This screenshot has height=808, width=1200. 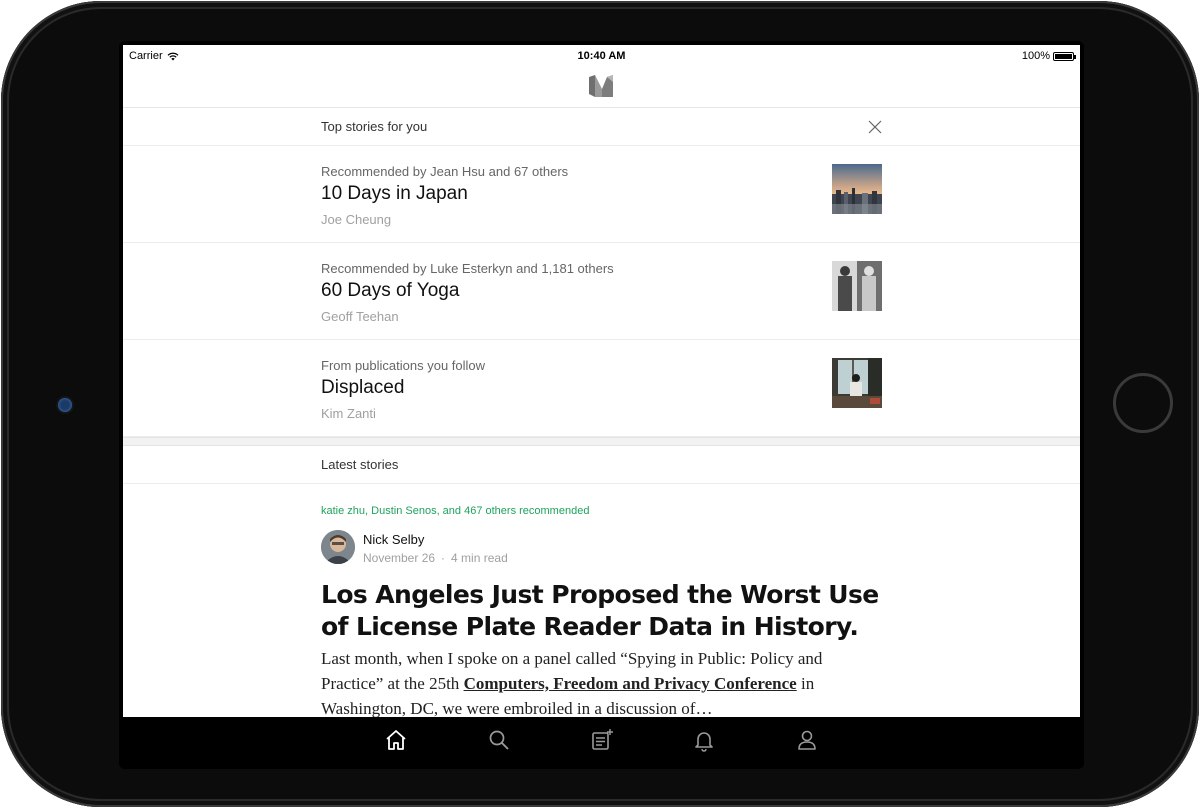 I want to click on story-thumbnail-window, so click(x=857, y=383).